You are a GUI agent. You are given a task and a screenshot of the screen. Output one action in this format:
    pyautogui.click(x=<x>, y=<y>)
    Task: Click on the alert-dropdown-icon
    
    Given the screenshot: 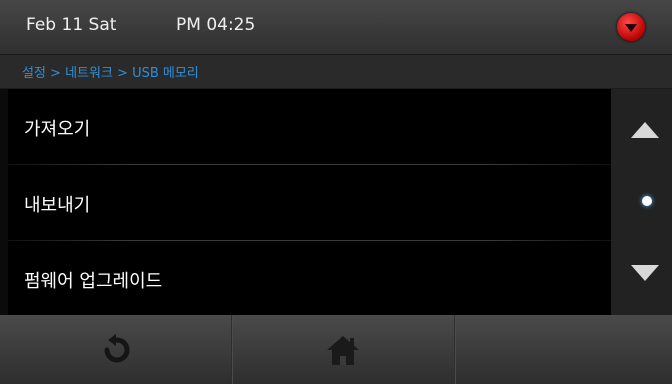 What is the action you would take?
    pyautogui.click(x=631, y=28)
    